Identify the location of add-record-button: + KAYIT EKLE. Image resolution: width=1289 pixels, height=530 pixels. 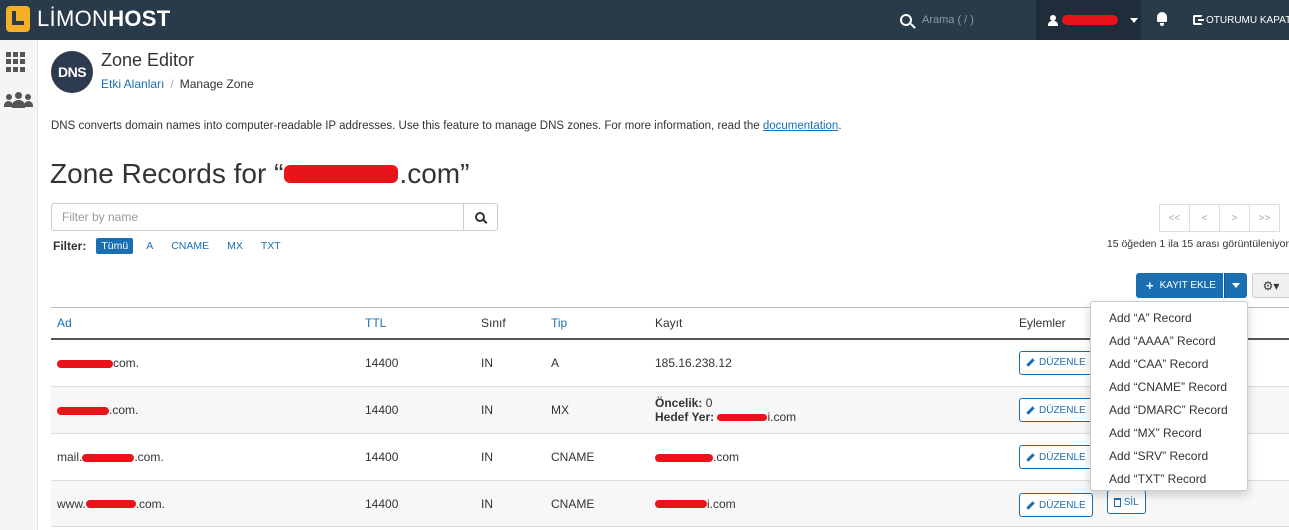
(1179, 285).